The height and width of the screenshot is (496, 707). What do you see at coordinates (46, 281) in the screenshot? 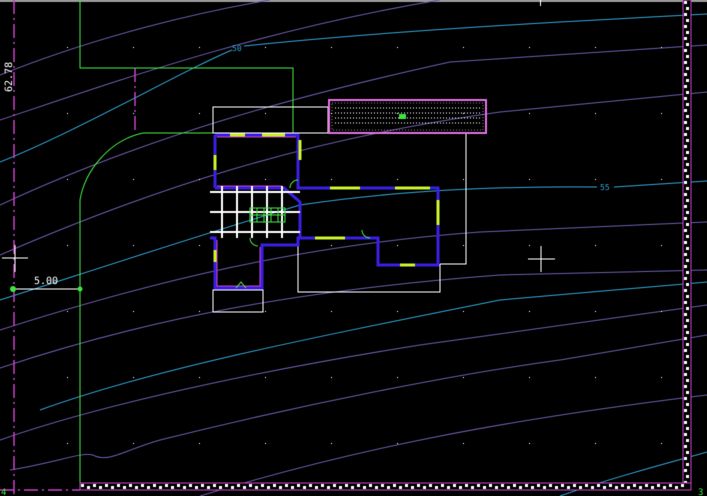
I see `dimension-text: 5.00` at bounding box center [46, 281].